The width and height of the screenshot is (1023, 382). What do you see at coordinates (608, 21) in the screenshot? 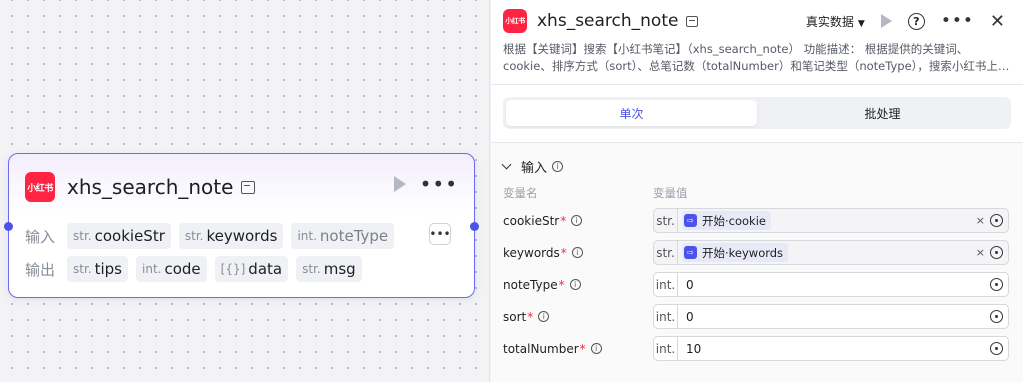
I see `panel-title: xhs_search_note` at bounding box center [608, 21].